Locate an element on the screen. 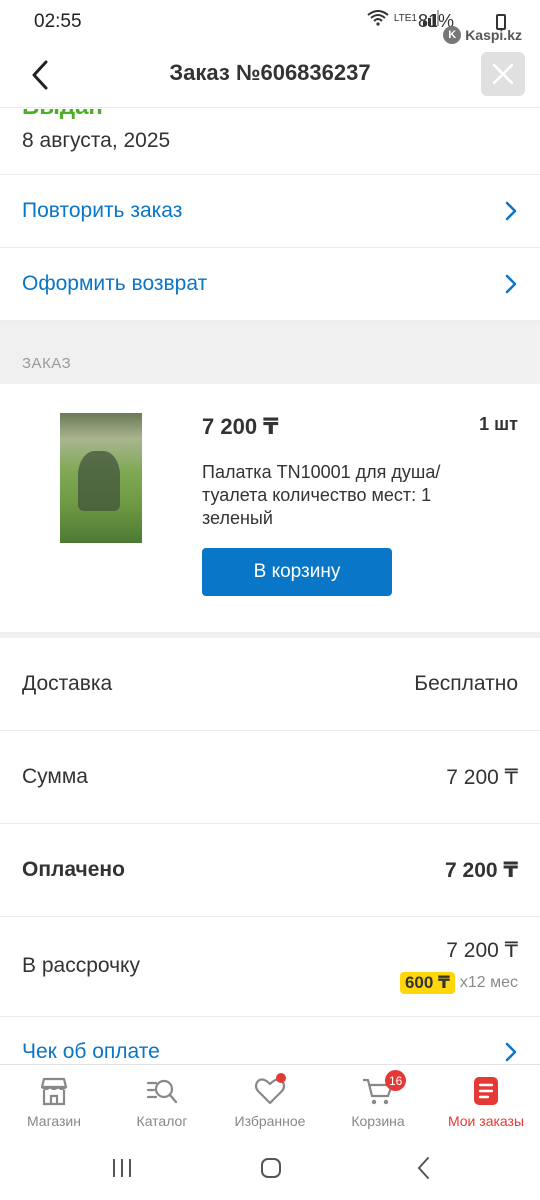  home-icon is located at coordinates (271, 1168).